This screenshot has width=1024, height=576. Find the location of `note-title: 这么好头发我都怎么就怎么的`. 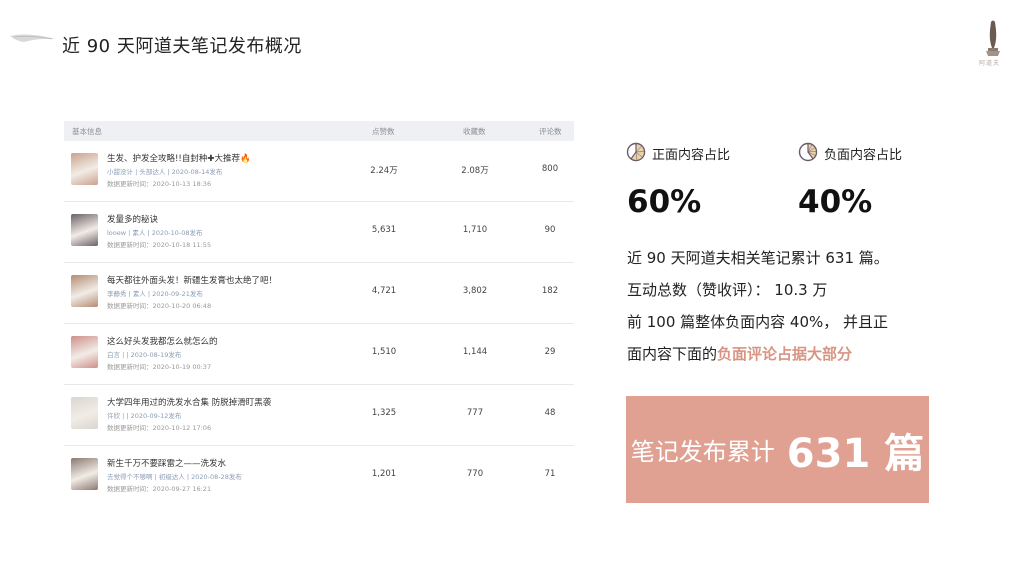

note-title: 这么好头发我都怎么就怎么的 is located at coordinates (162, 341).